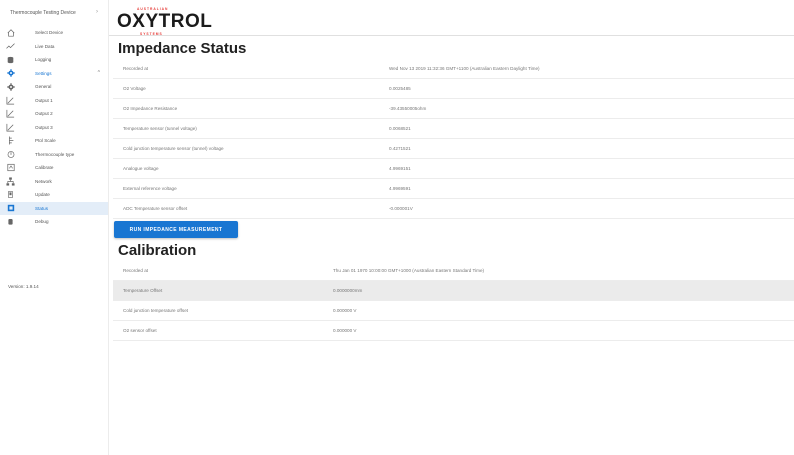 The height and width of the screenshot is (455, 794). What do you see at coordinates (43, 60) in the screenshot?
I see `sidebar-item-label: Logging` at bounding box center [43, 60].